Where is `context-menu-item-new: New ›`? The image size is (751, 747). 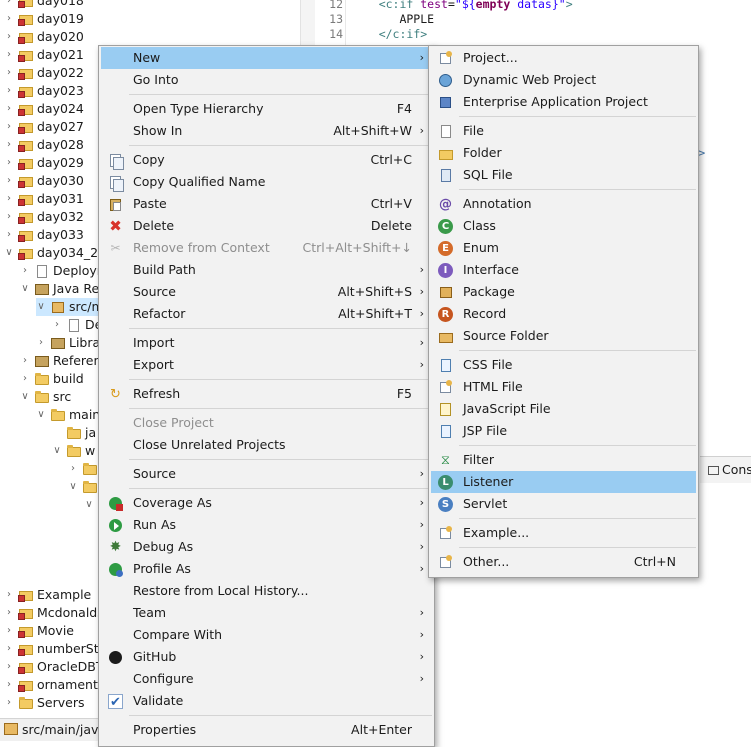
context-menu-item-new: New › is located at coordinates (266, 58).